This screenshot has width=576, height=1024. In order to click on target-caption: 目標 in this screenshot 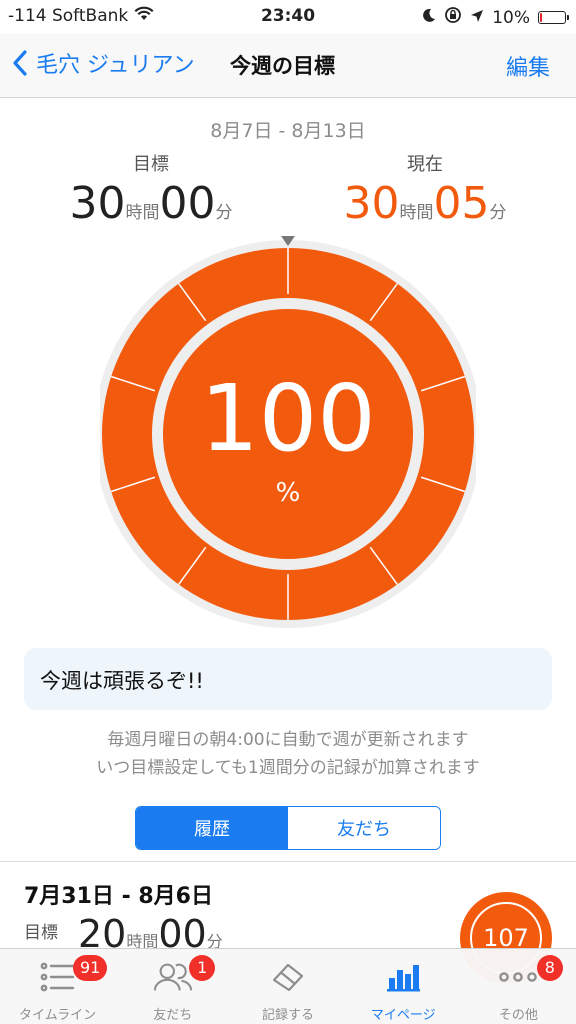, I will do `click(151, 164)`.